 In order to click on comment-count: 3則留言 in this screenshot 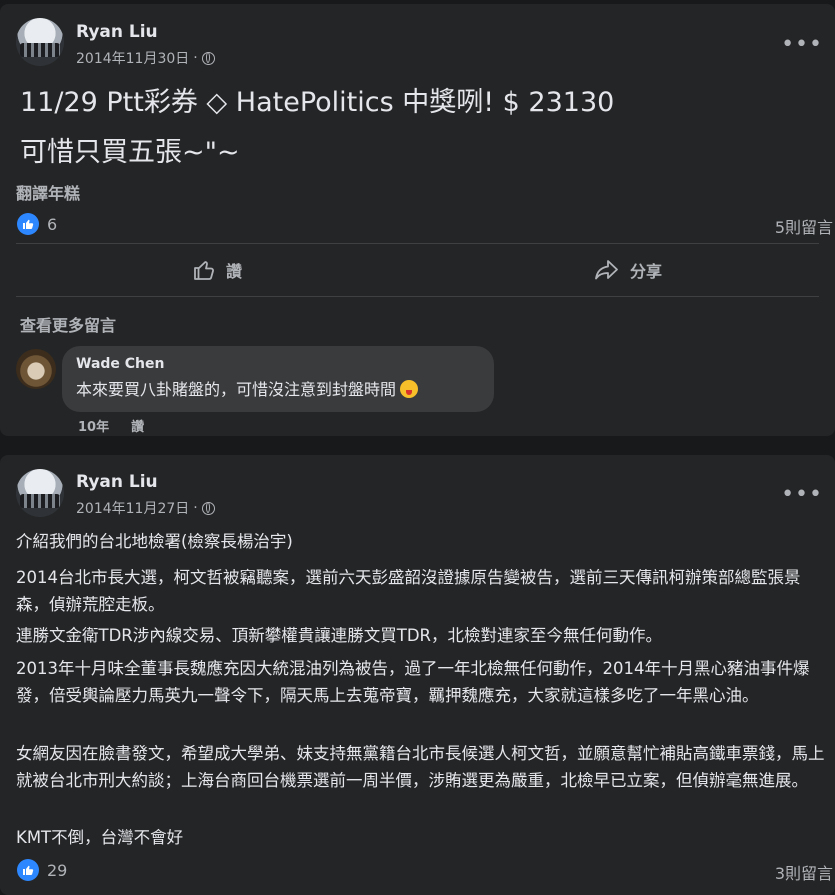, I will do `click(804, 872)`.